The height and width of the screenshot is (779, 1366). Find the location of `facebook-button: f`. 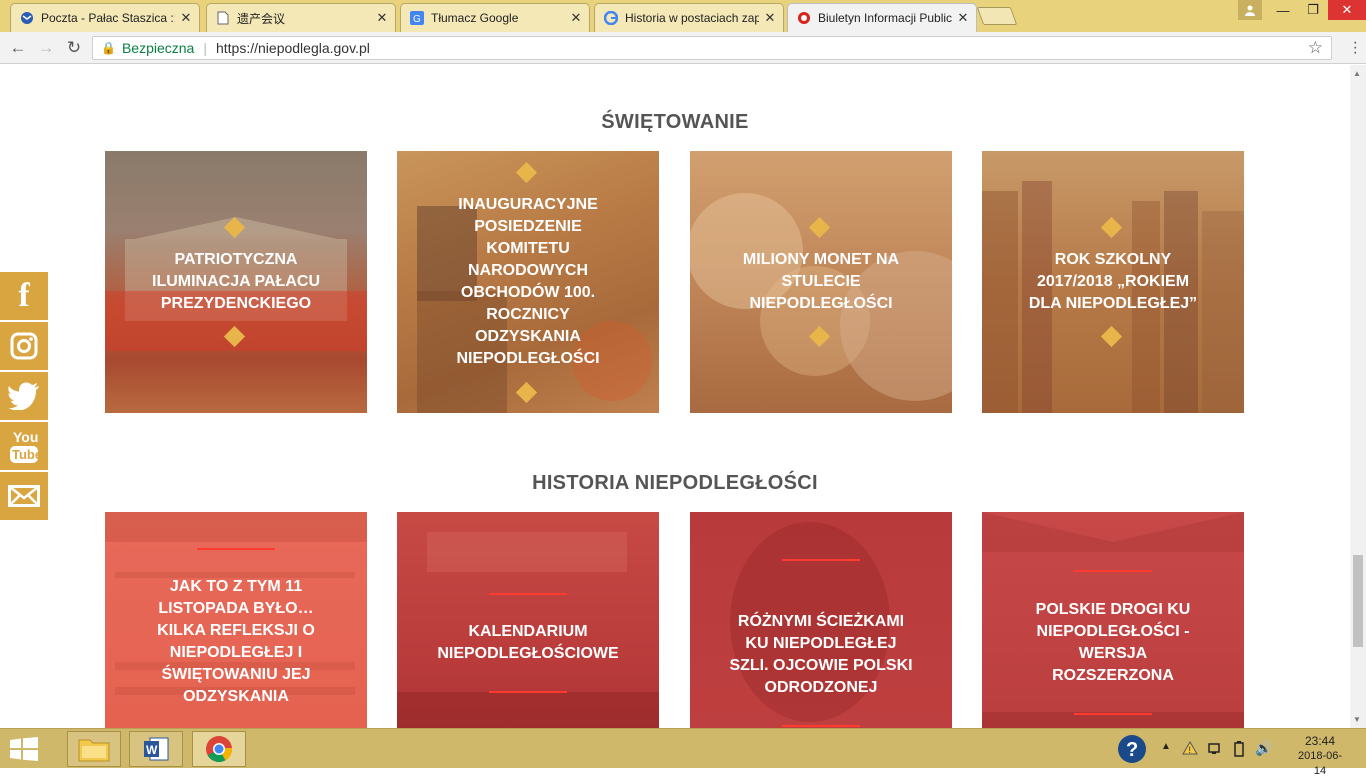

facebook-button: f is located at coordinates (24, 296).